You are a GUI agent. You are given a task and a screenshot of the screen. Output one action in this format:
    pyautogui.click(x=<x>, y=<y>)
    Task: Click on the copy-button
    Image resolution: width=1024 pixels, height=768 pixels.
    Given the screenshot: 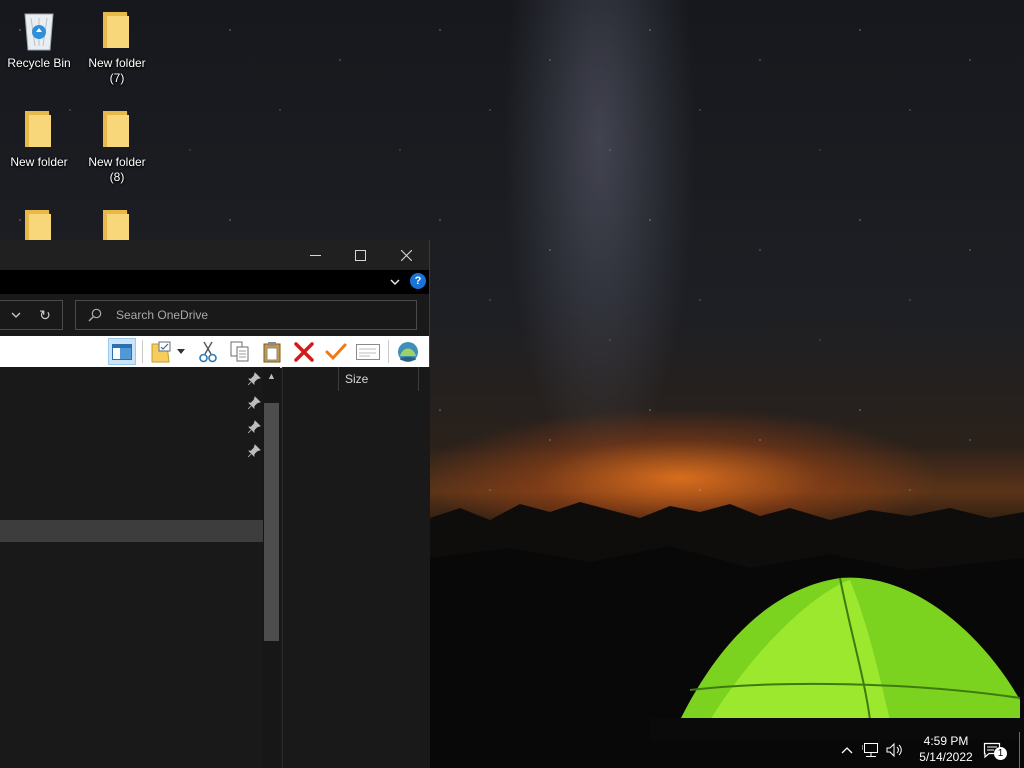 What is the action you would take?
    pyautogui.click(x=240, y=351)
    